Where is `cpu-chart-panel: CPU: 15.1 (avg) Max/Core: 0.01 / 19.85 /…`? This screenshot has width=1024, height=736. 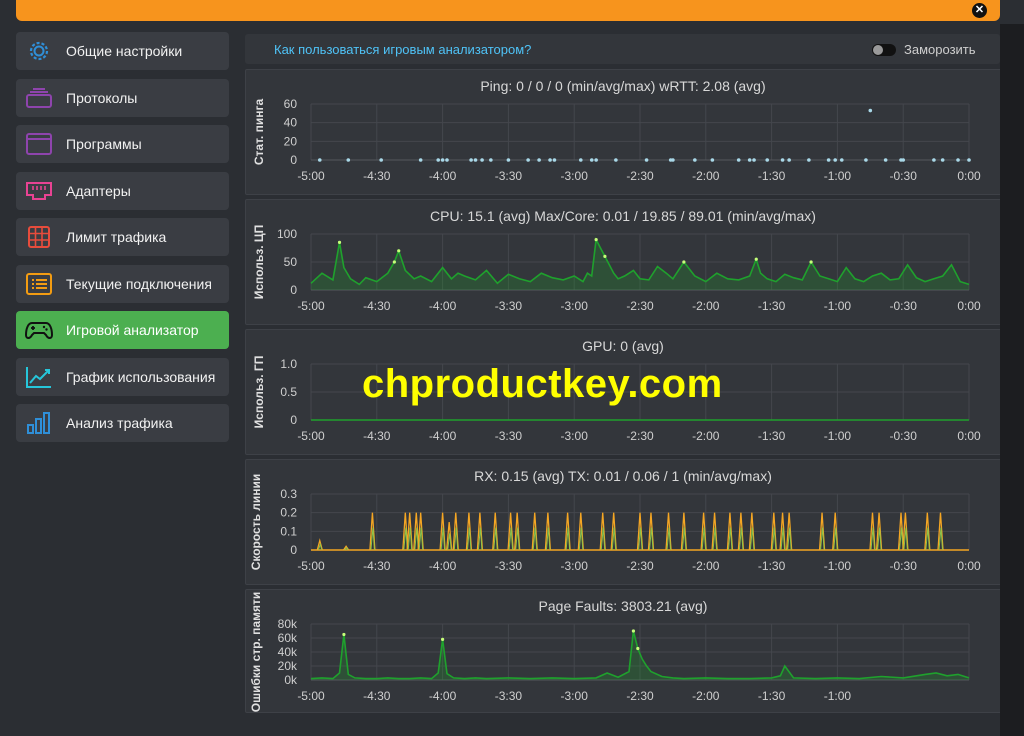 cpu-chart-panel: CPU: 15.1 (avg) Max/Core: 0.01 / 19.85 /… is located at coordinates (623, 262).